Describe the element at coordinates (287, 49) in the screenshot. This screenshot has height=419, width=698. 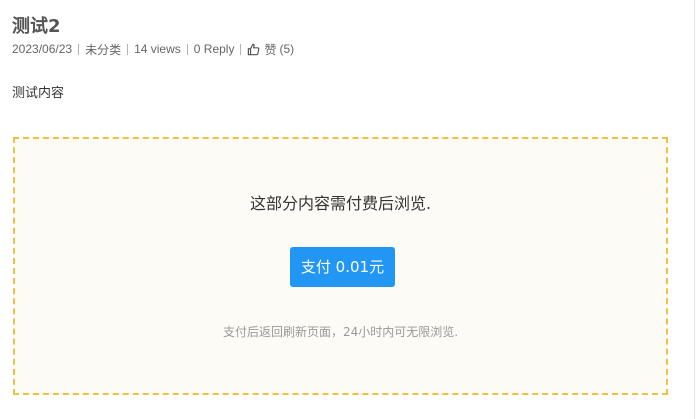
I see `like-count: (5)` at that location.